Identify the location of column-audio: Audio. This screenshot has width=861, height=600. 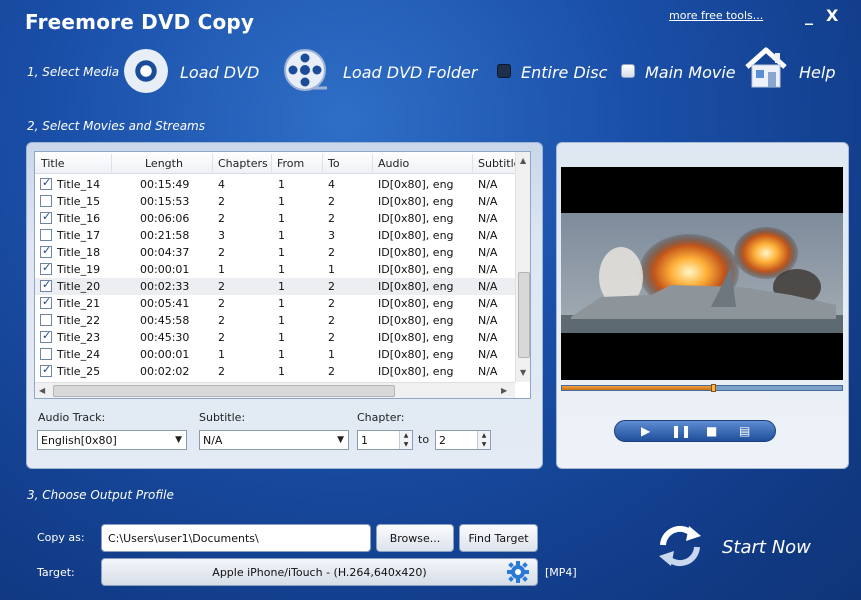
(393, 163).